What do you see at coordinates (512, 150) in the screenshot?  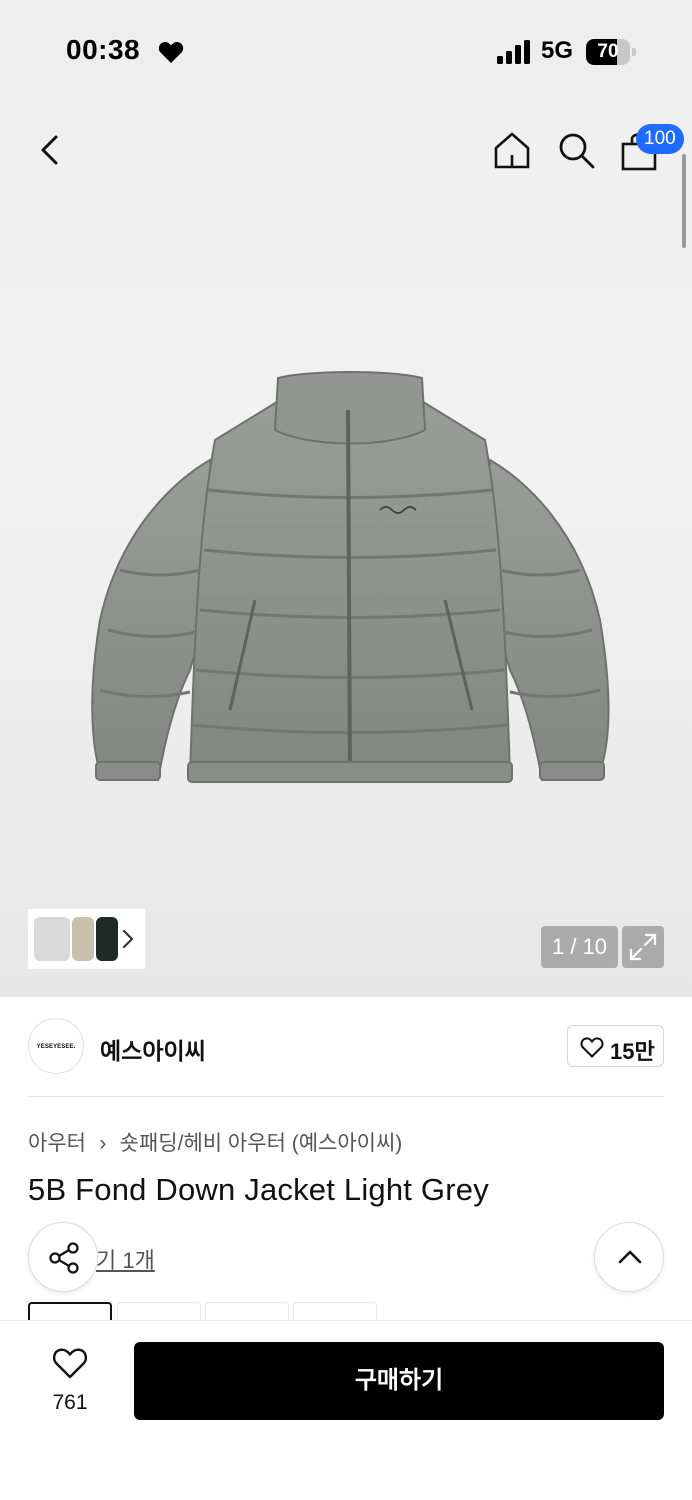 I see `home-icon` at bounding box center [512, 150].